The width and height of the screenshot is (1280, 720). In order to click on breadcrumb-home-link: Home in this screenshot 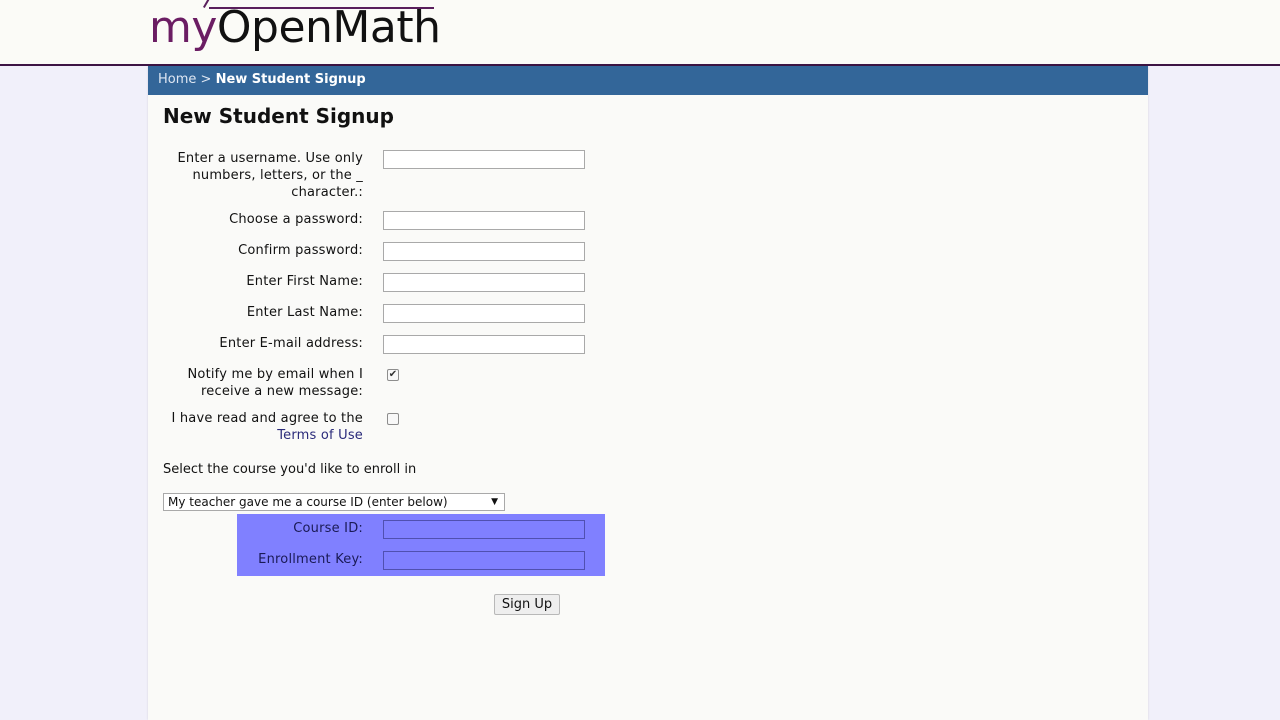, I will do `click(177, 79)`.